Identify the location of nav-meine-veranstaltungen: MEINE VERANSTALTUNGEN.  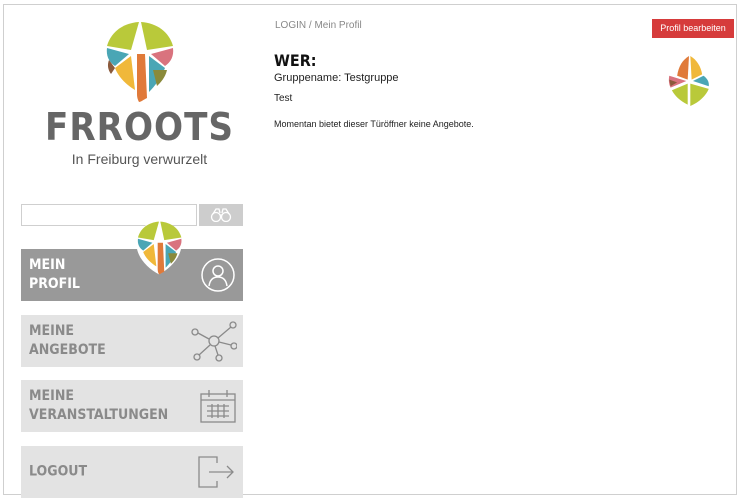
(132, 406).